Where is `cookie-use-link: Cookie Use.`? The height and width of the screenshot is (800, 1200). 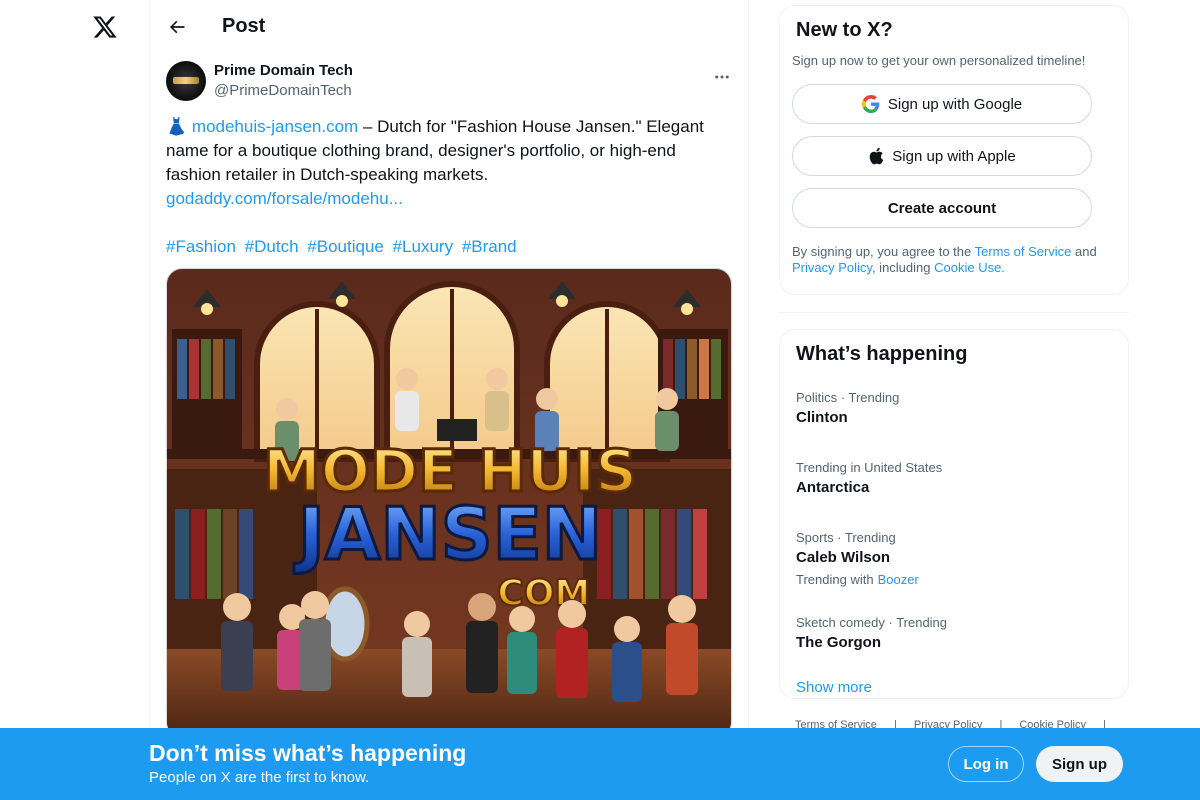
cookie-use-link: Cookie Use. is located at coordinates (969, 267).